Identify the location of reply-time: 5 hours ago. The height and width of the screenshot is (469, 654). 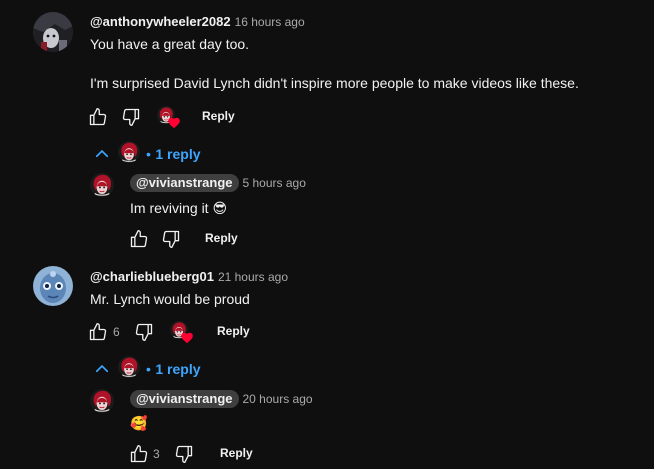
(274, 183).